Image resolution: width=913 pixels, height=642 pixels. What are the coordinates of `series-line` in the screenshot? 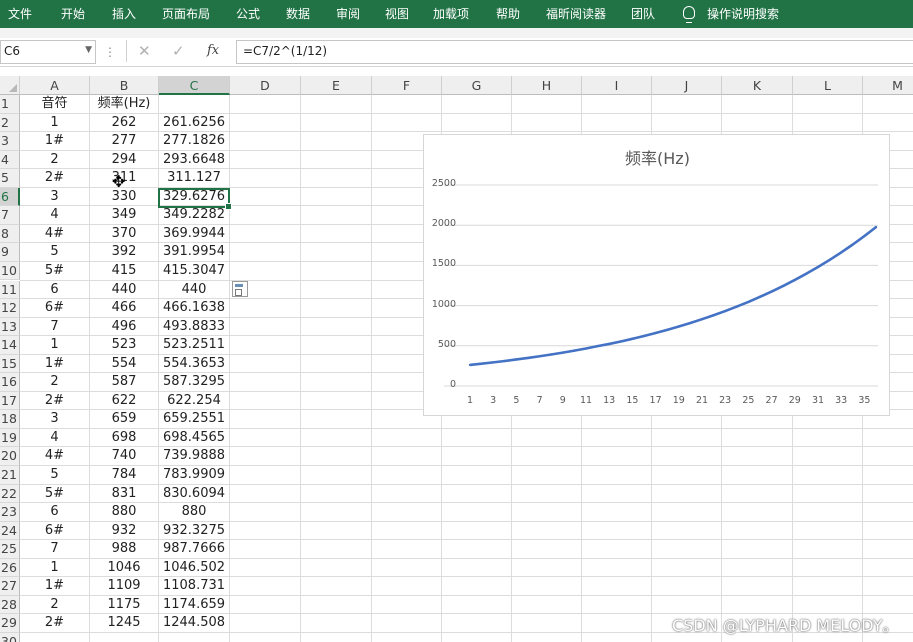 It's located at (673, 296).